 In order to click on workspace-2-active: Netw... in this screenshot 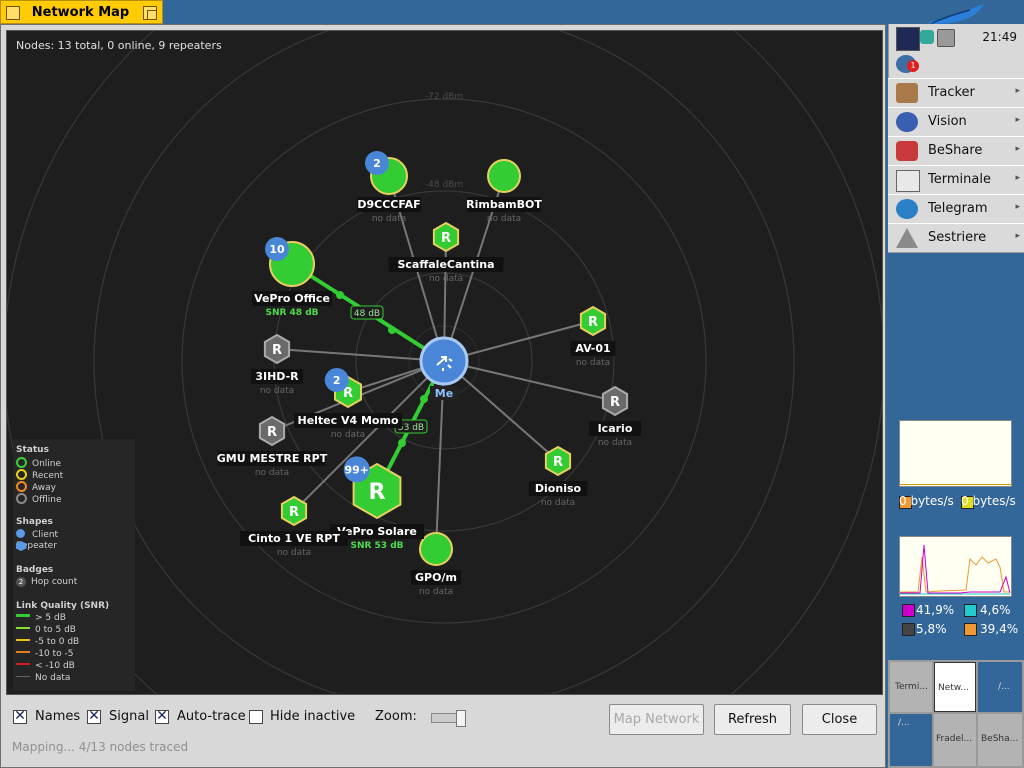, I will do `click(955, 687)`.